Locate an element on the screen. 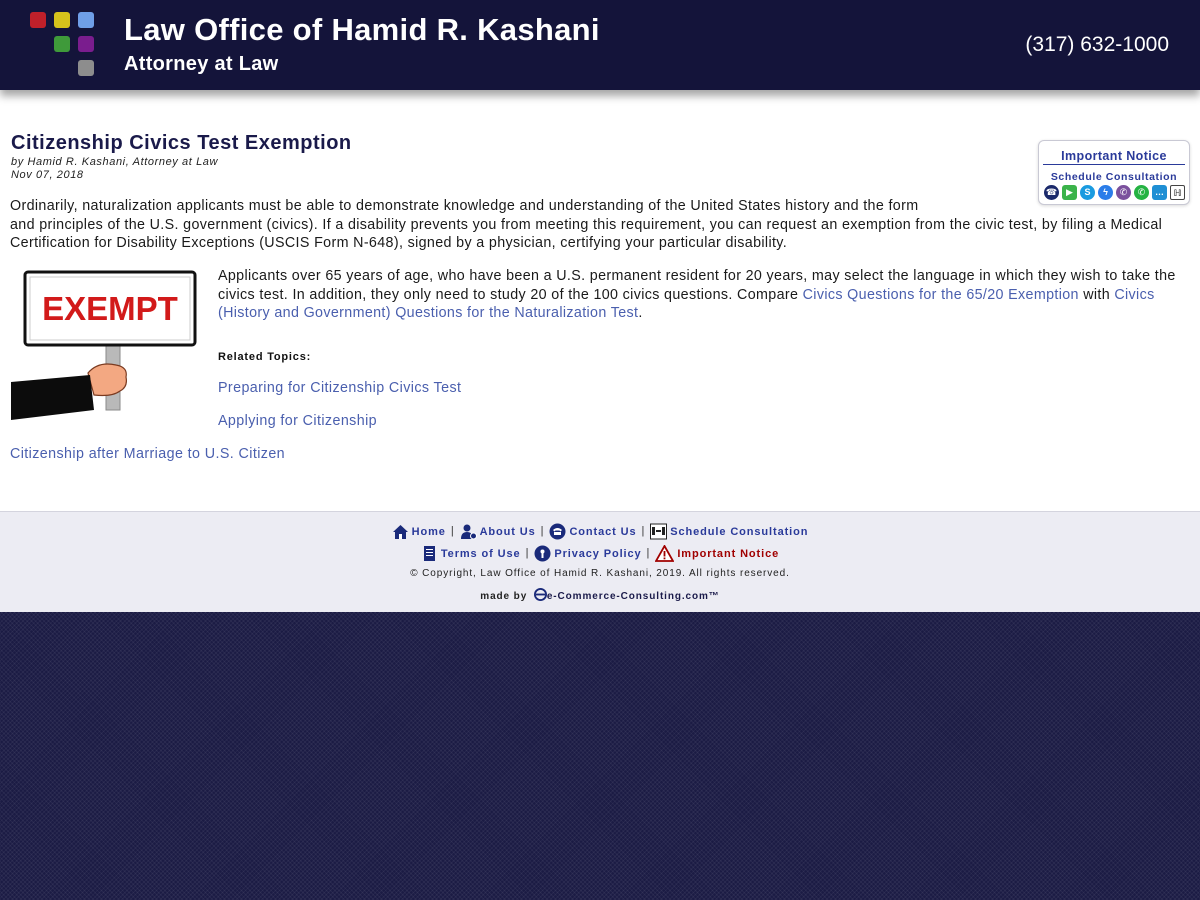 The image size is (1200, 900). logo-square-blue is located at coordinates (86, 20).